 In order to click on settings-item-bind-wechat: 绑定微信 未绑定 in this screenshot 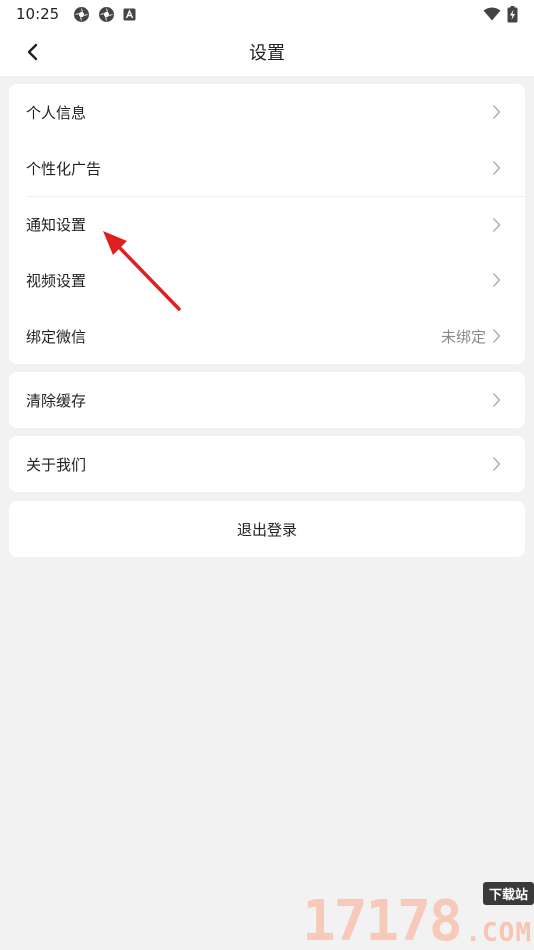, I will do `click(267, 336)`.